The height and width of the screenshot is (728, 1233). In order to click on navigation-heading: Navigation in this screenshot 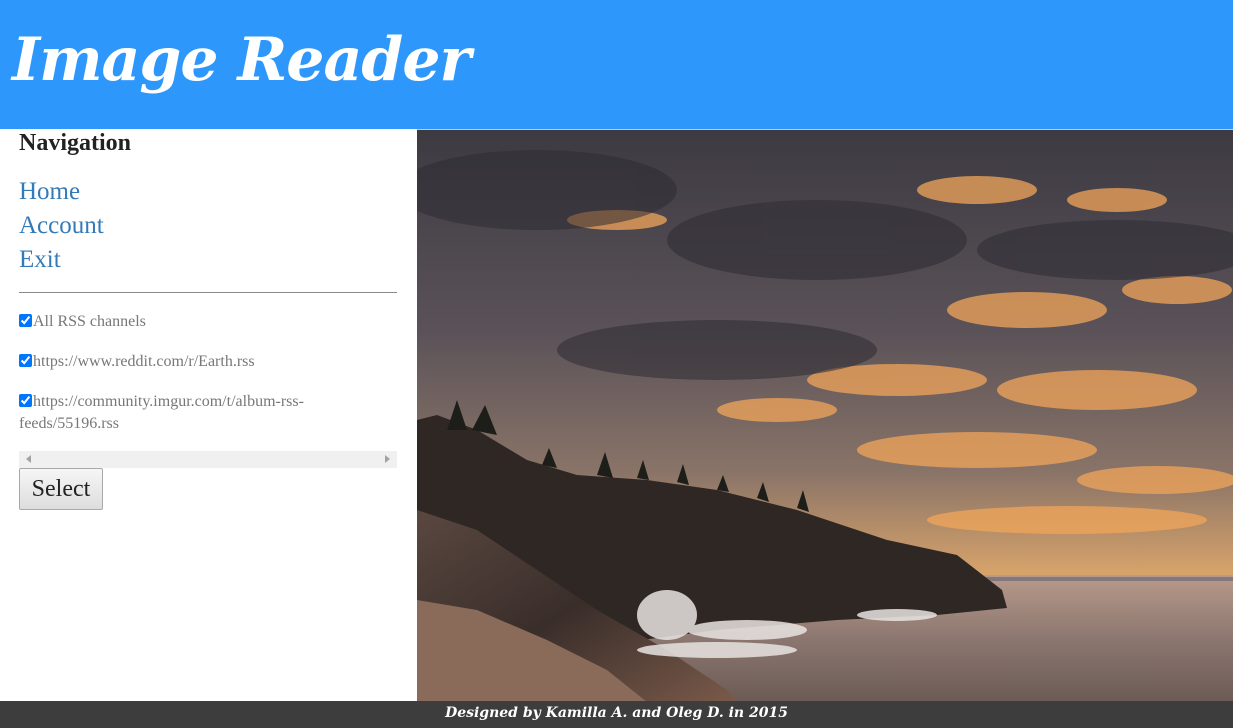, I will do `click(75, 143)`.